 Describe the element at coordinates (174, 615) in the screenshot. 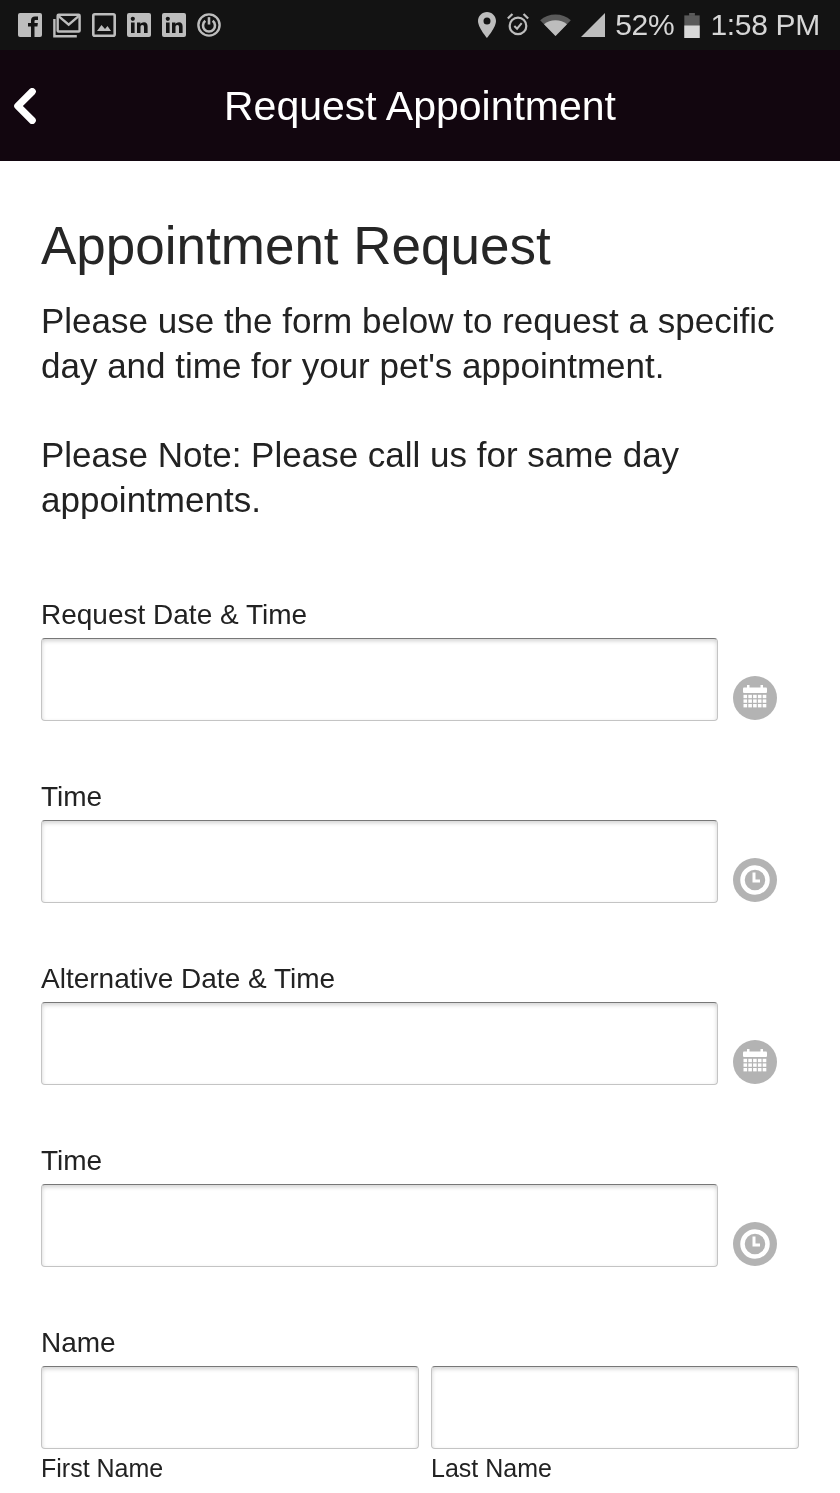

I see `field-label: Request Date & Time` at that location.